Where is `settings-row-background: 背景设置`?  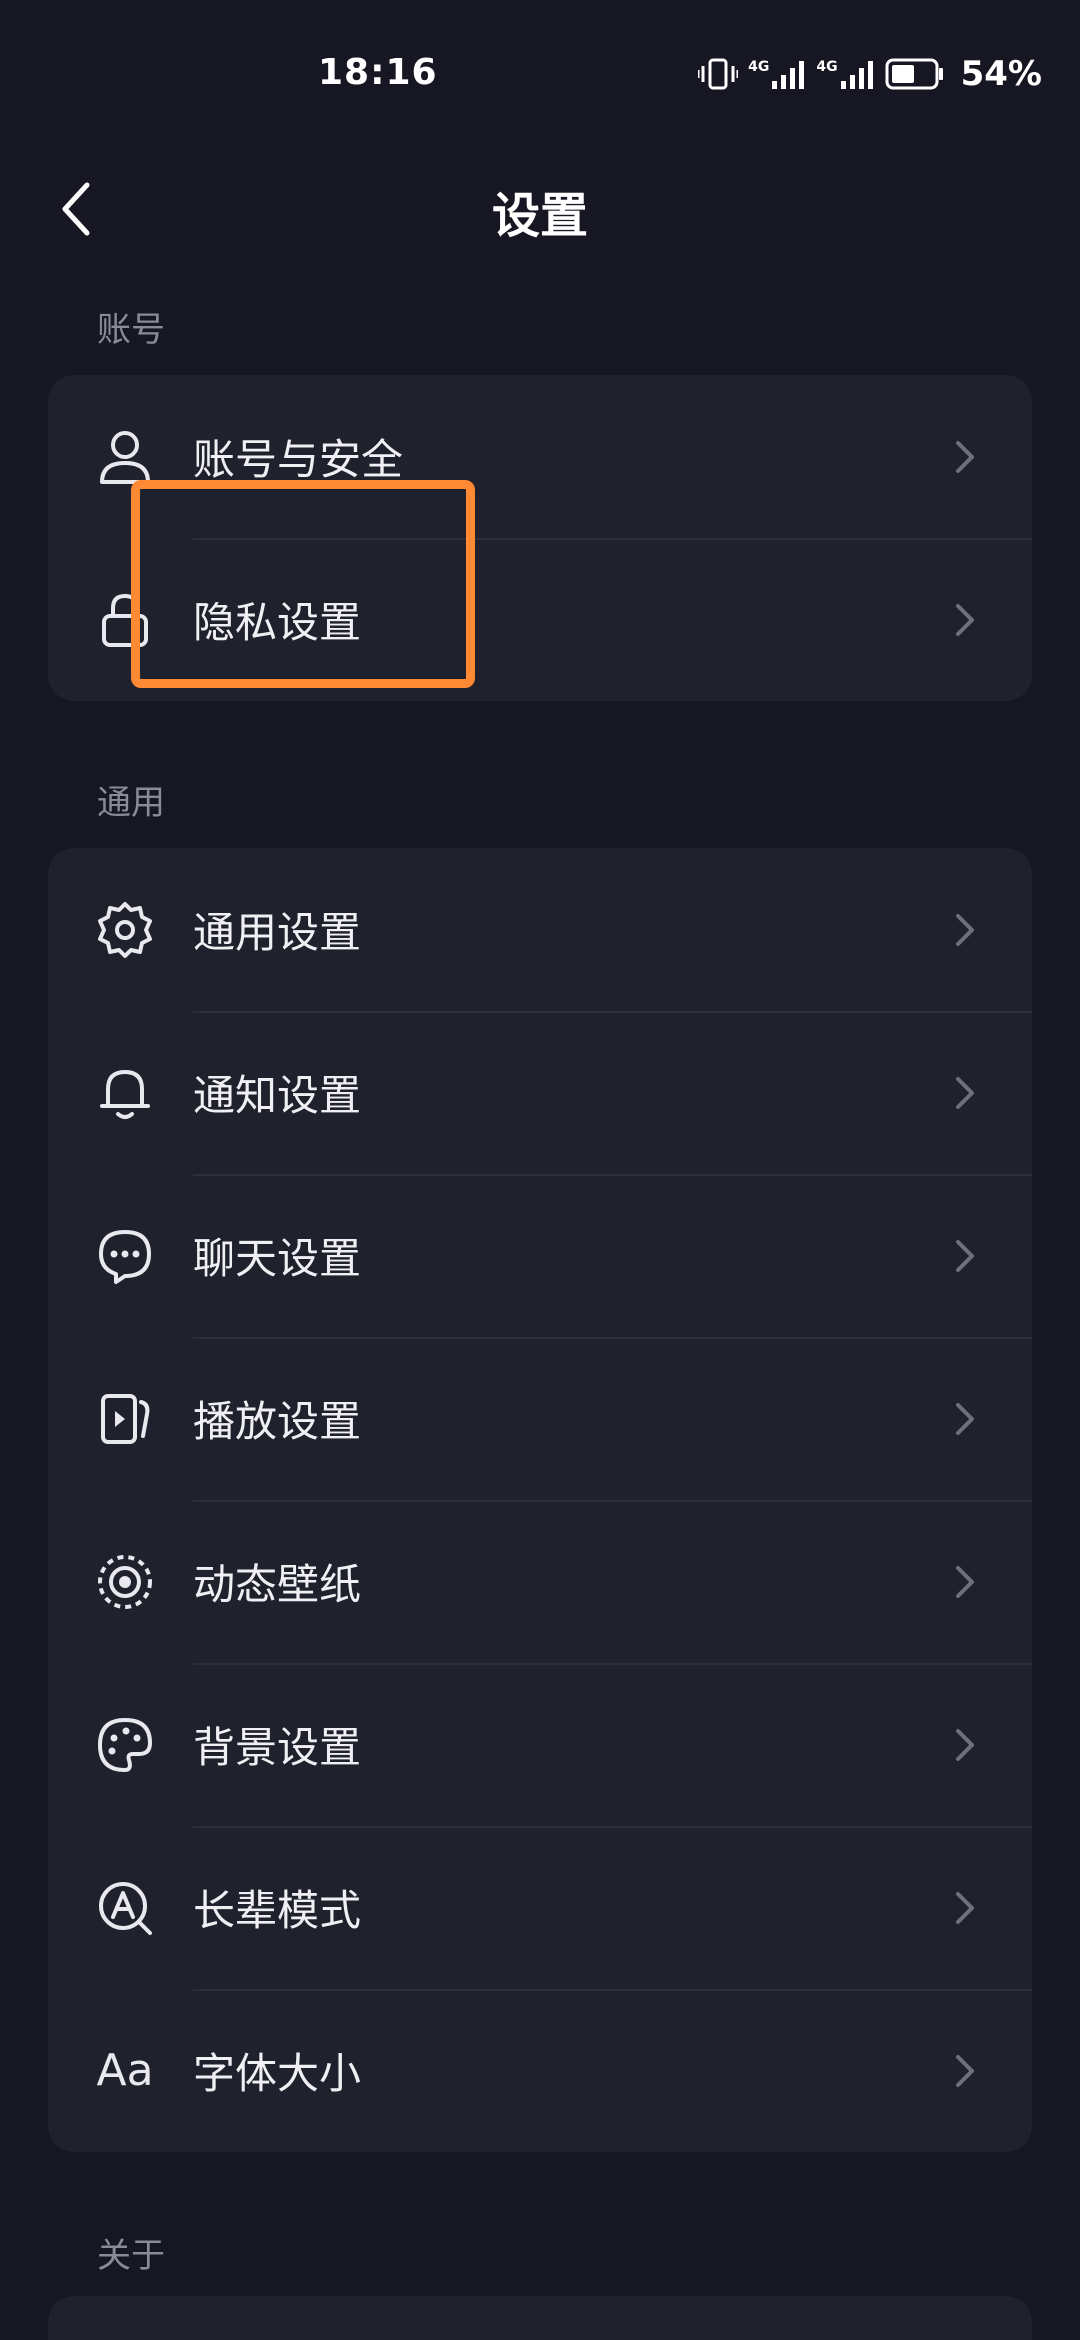
settings-row-background: 背景设置 is located at coordinates (540, 1744).